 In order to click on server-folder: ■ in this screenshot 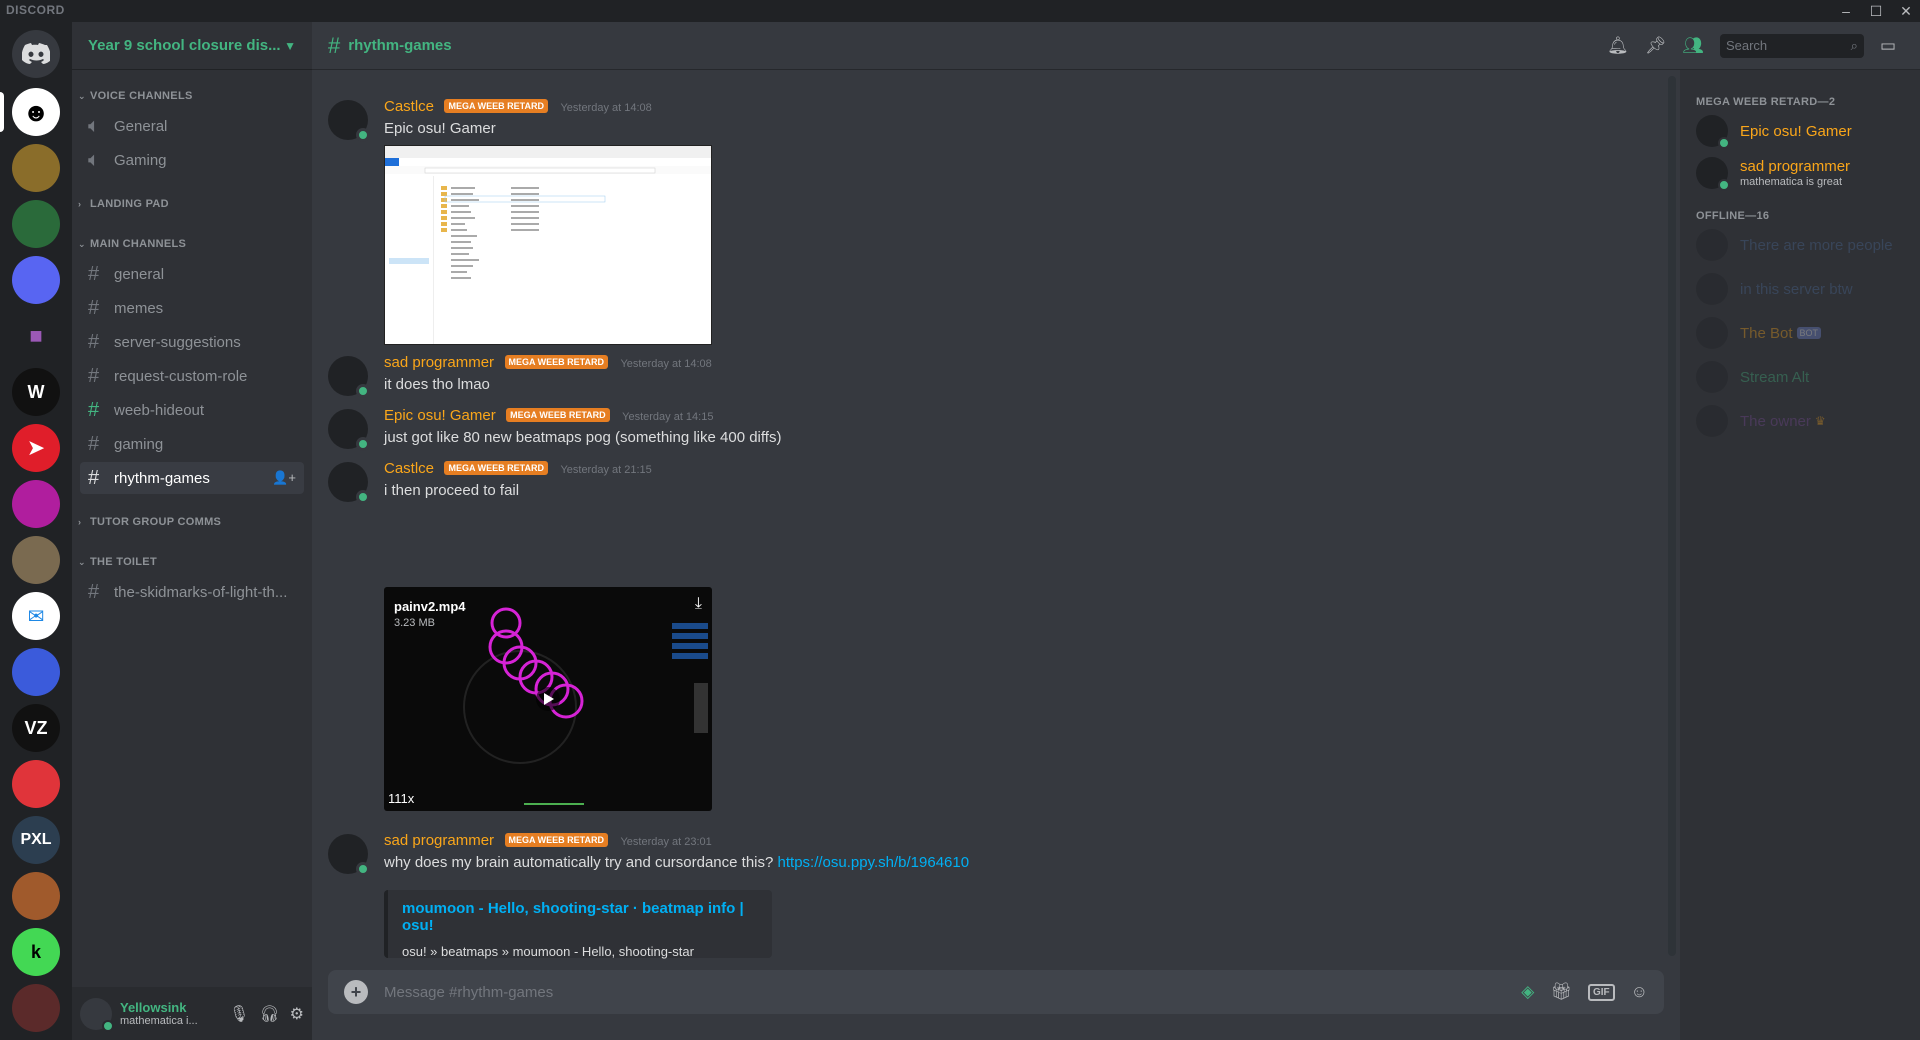, I will do `click(36, 336)`.